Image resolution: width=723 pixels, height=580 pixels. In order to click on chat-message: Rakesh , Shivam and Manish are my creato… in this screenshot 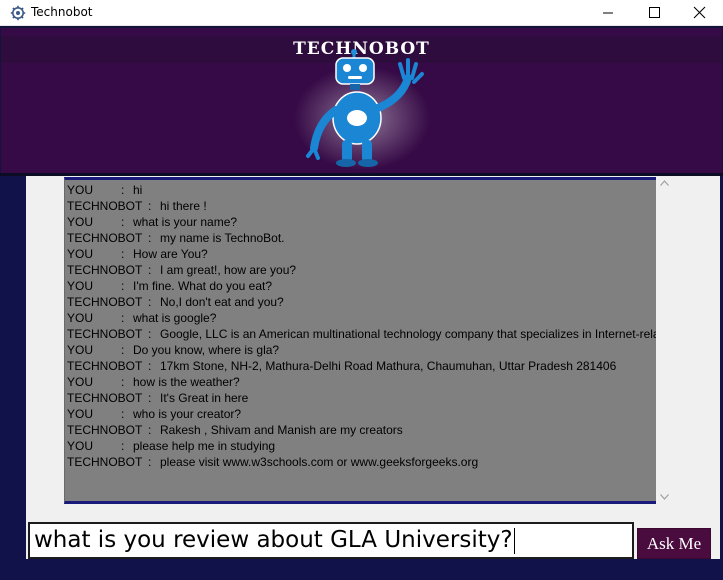, I will do `click(281, 430)`.